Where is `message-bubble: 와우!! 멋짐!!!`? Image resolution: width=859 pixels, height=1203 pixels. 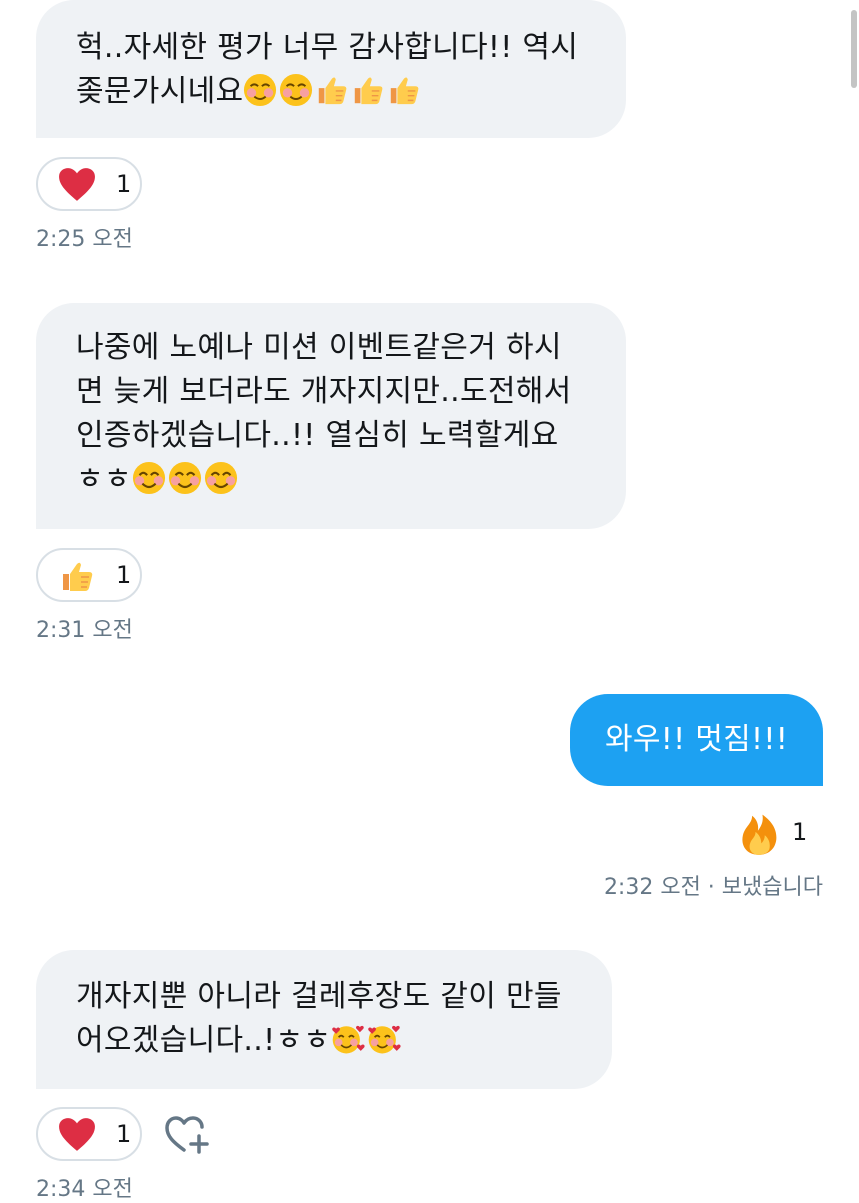
message-bubble: 와우!! 멋짐!!! is located at coordinates (696, 740).